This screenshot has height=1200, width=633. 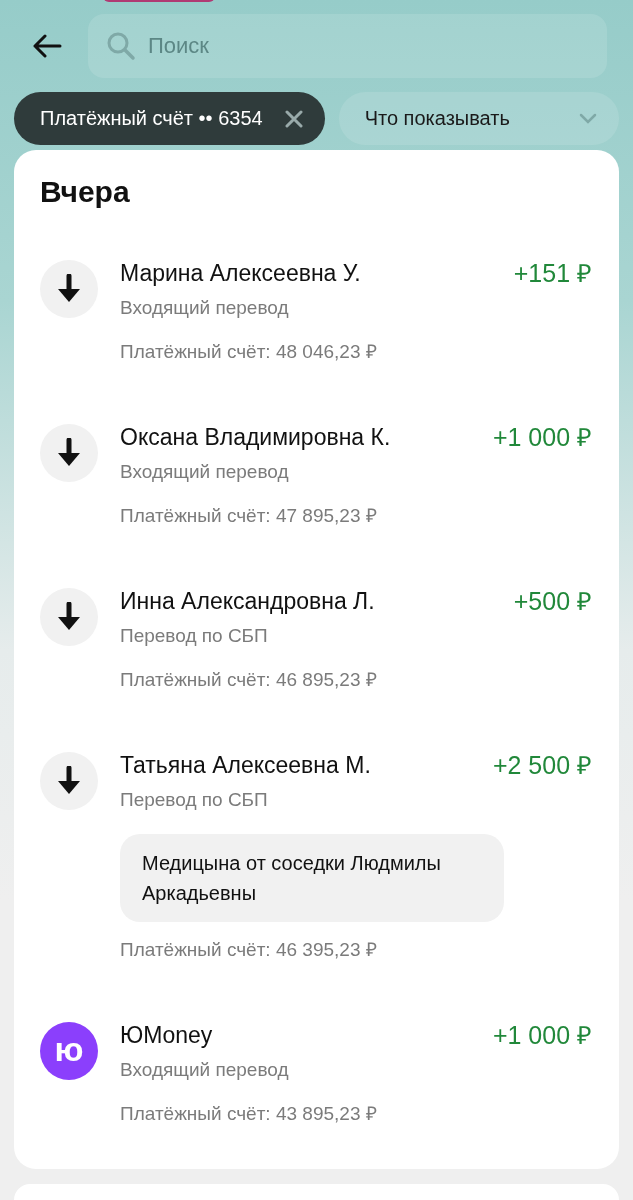 I want to click on sender-name: Инна Александровна Л., so click(x=247, y=601).